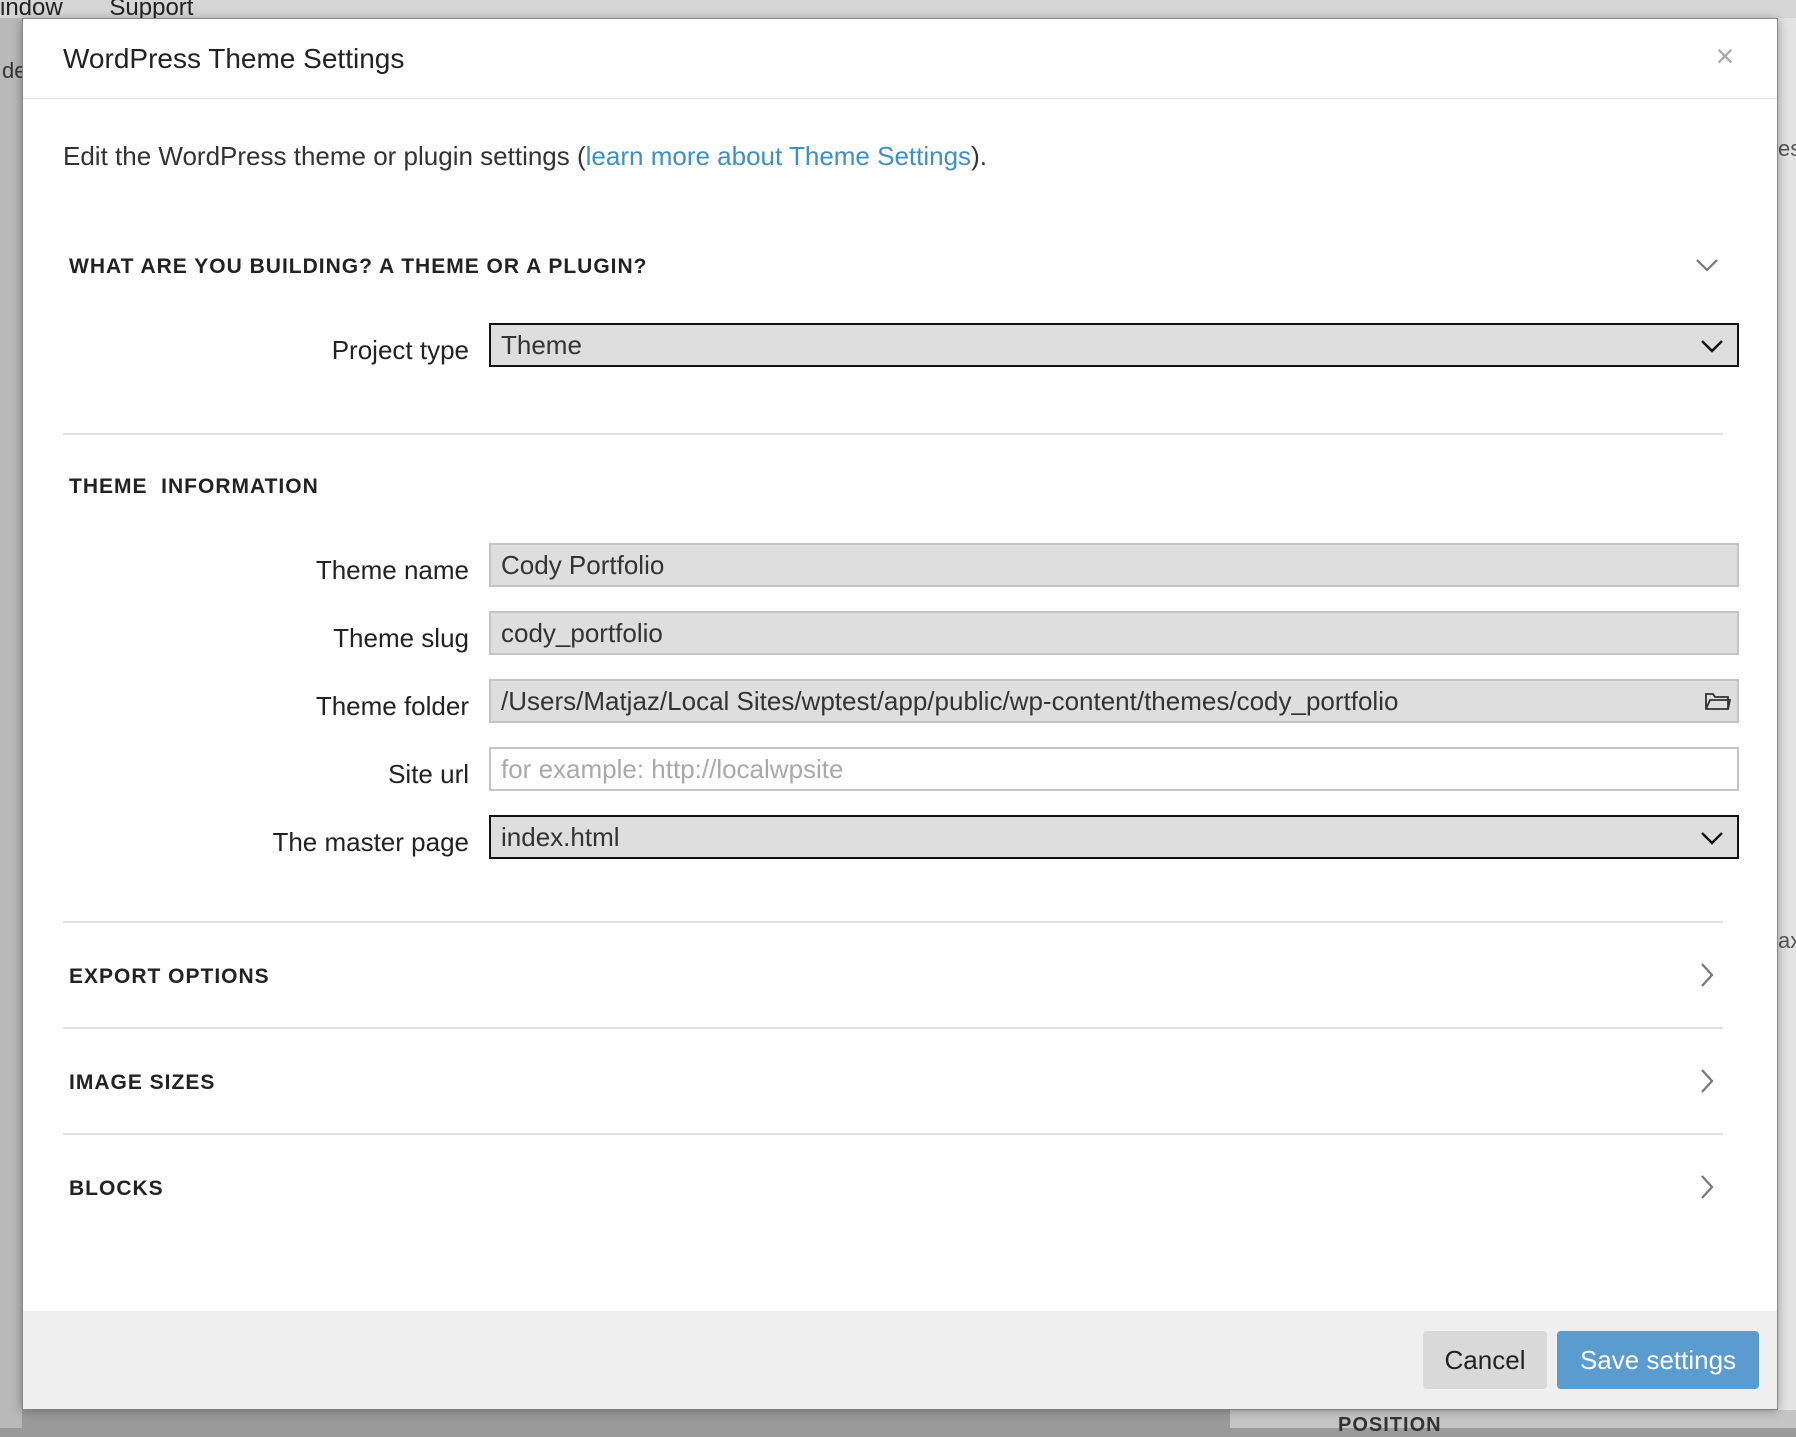 Image resolution: width=1796 pixels, height=1437 pixels. Describe the element at coordinates (428, 774) in the screenshot. I see `site-url-label: Site url` at that location.